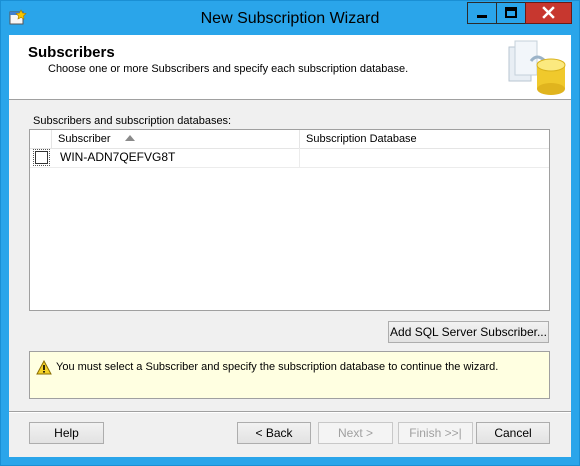 Image resolution: width=580 pixels, height=466 pixels. I want to click on page-title: Subscribers, so click(71, 52).